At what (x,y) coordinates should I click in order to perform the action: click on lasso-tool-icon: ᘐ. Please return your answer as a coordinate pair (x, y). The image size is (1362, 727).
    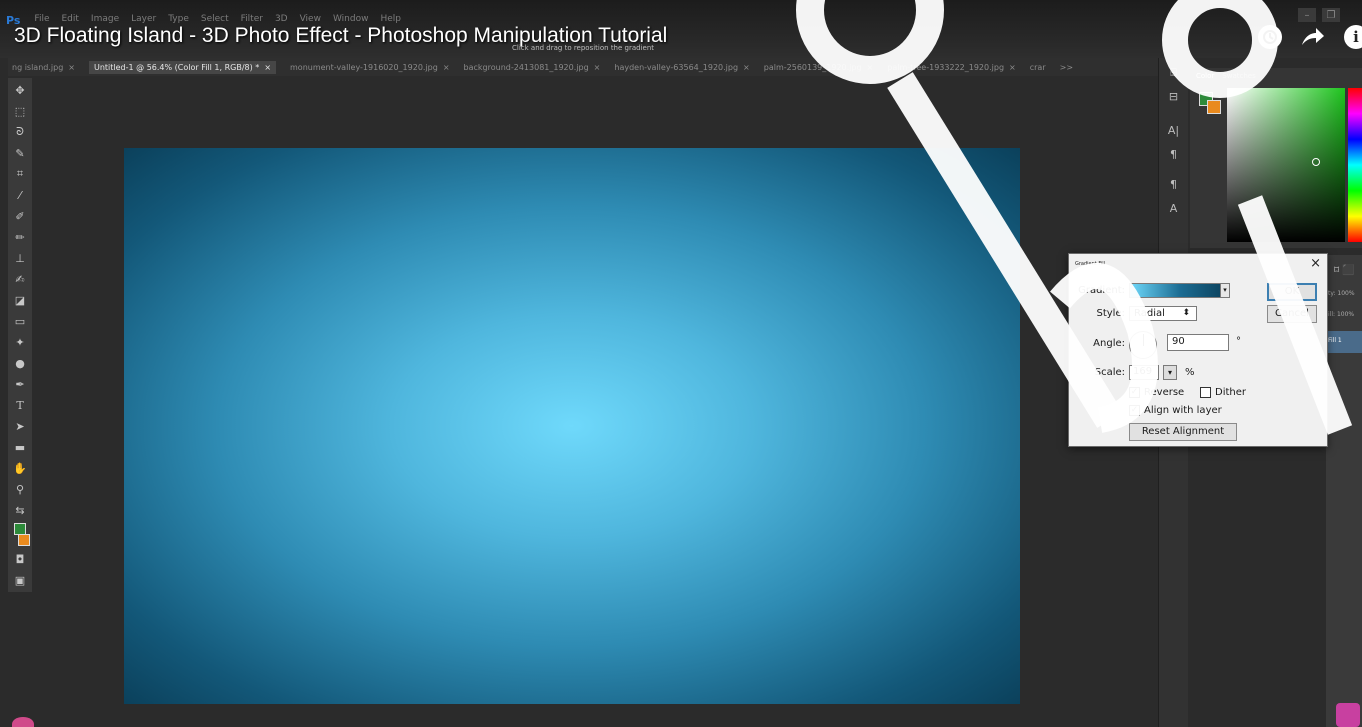
    Looking at the image, I should click on (20, 132).